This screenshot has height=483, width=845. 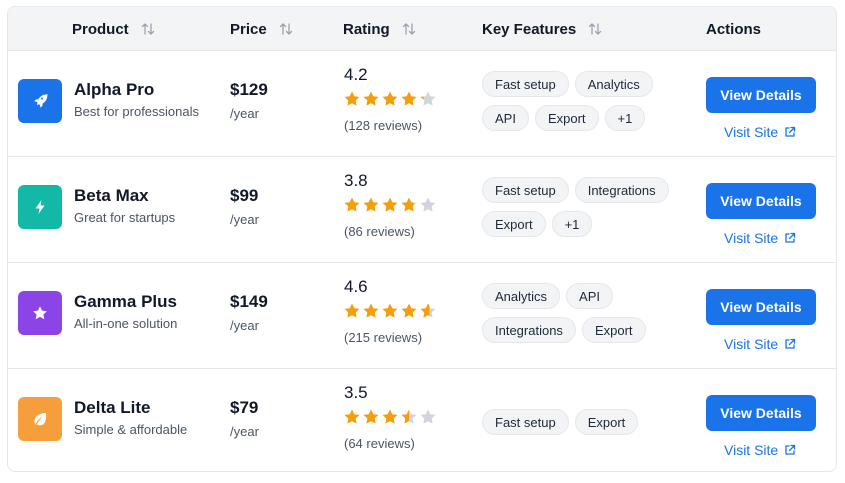 What do you see at coordinates (249, 301) in the screenshot?
I see `price: $149` at bounding box center [249, 301].